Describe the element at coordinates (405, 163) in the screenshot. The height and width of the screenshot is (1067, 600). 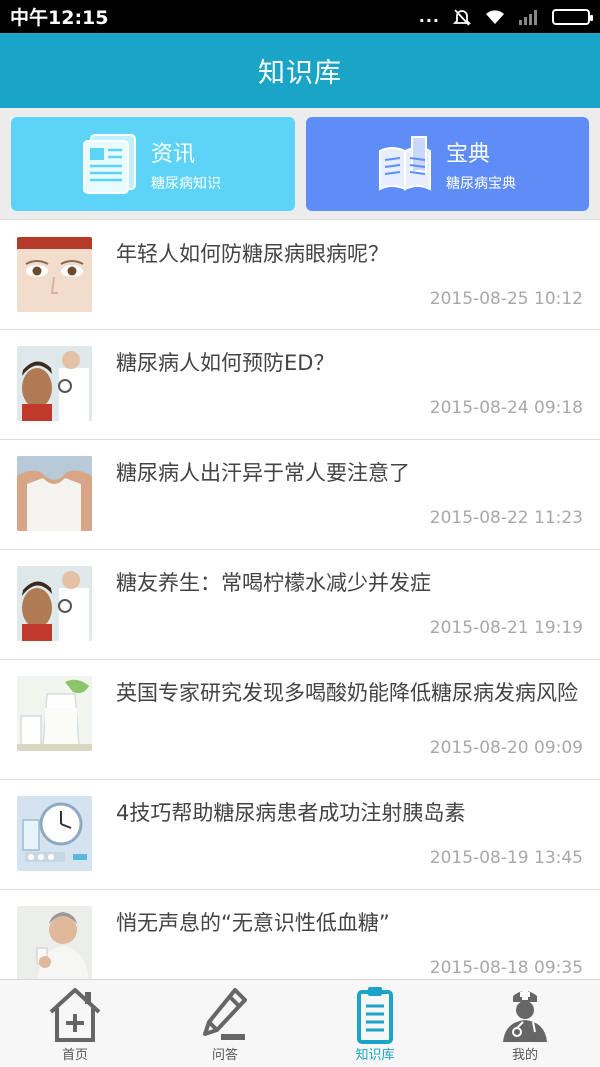
I see `book-icon` at that location.